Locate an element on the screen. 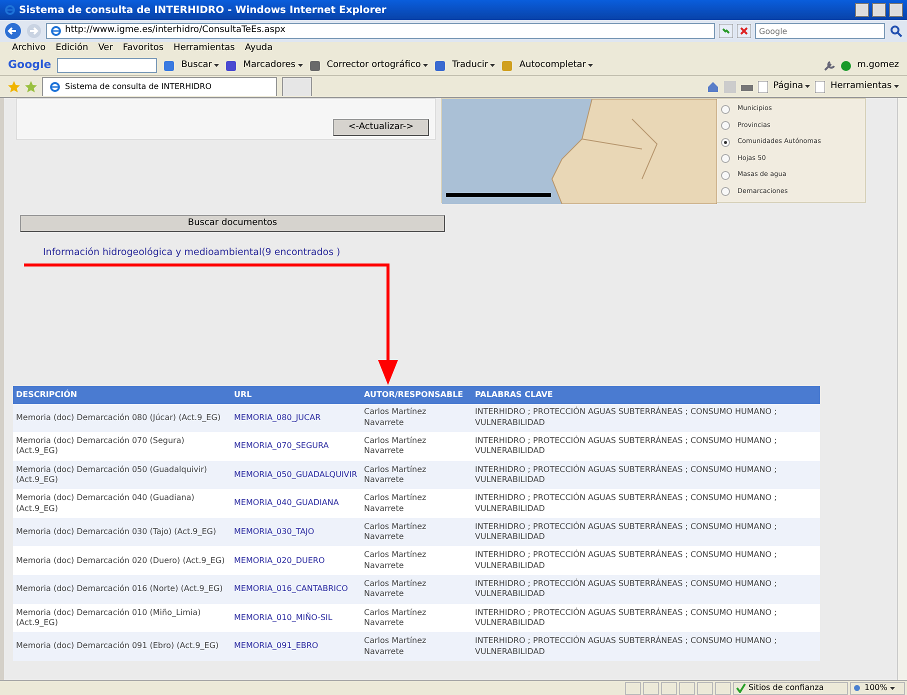  refresh-icon is located at coordinates (726, 31).